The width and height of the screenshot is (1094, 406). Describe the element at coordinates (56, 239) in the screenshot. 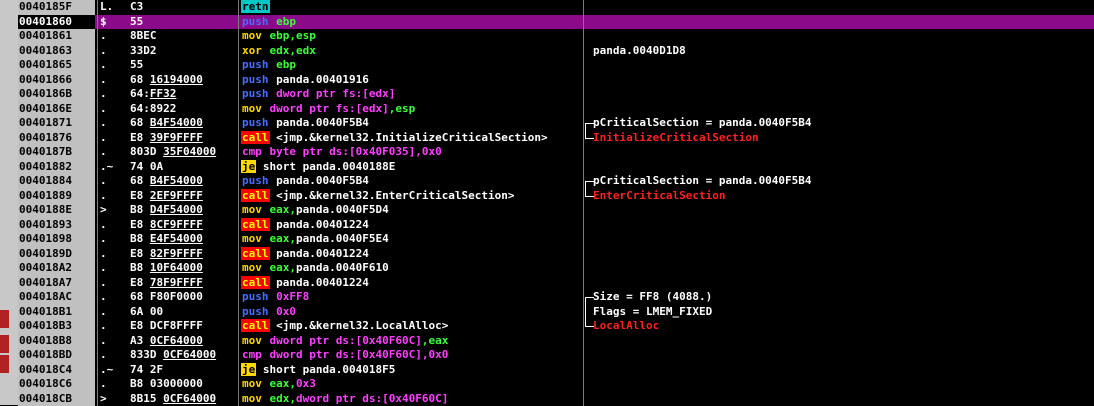

I see `address-cell: 00401898` at that location.